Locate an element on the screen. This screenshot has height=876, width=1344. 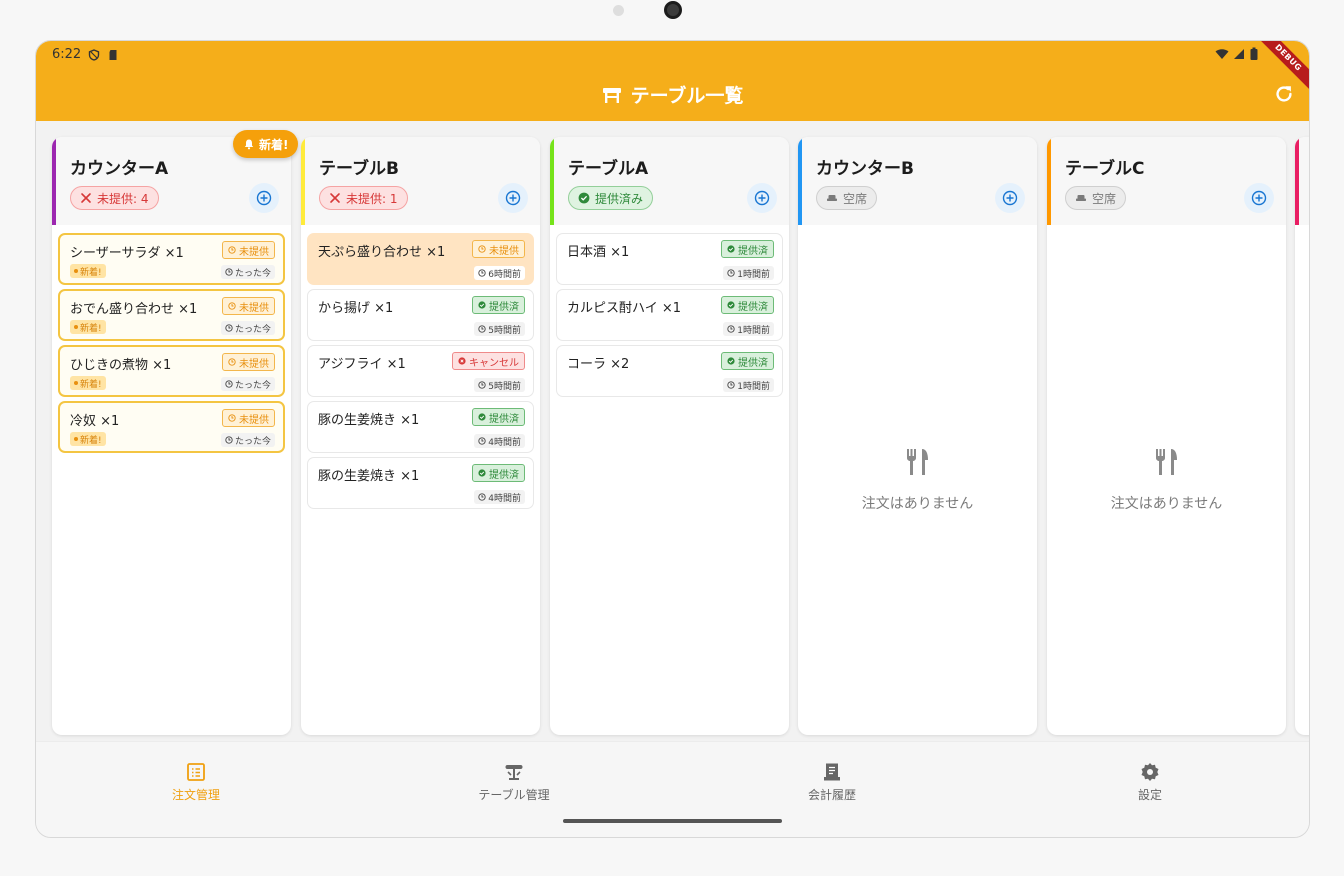
order-card: コーラ ×2 提供済 1時間前 is located at coordinates (669, 371).